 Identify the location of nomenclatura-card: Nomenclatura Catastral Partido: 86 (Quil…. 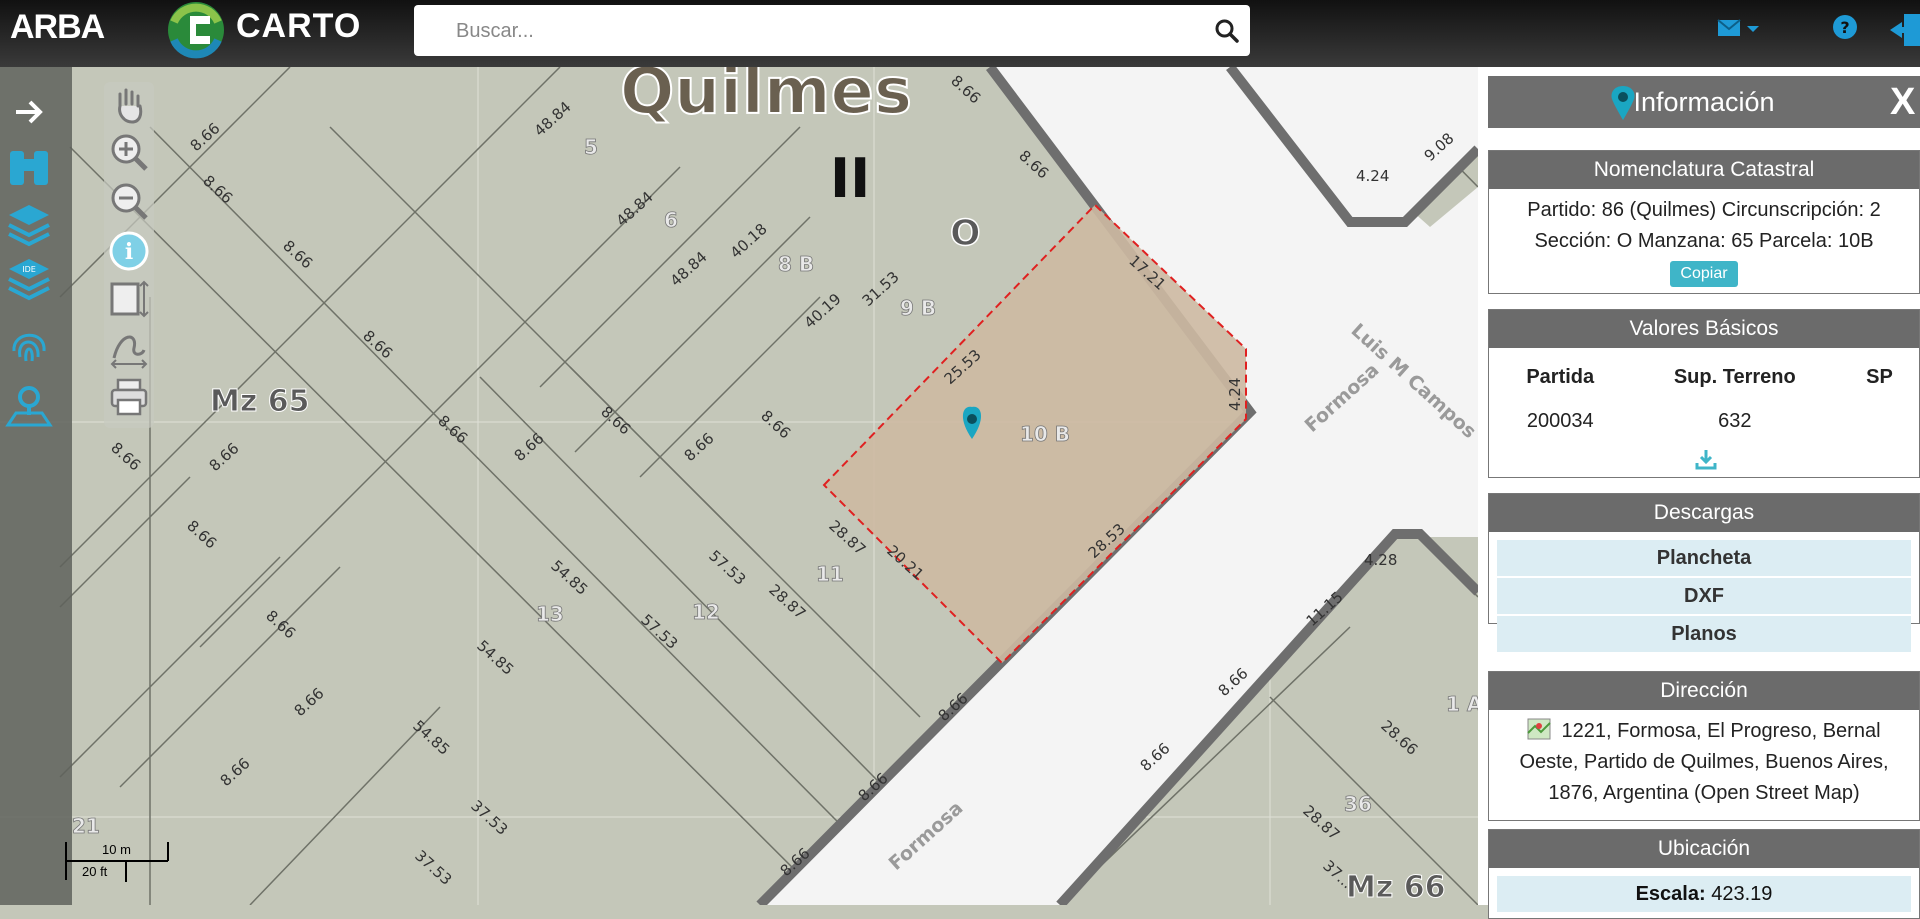
(1704, 222).